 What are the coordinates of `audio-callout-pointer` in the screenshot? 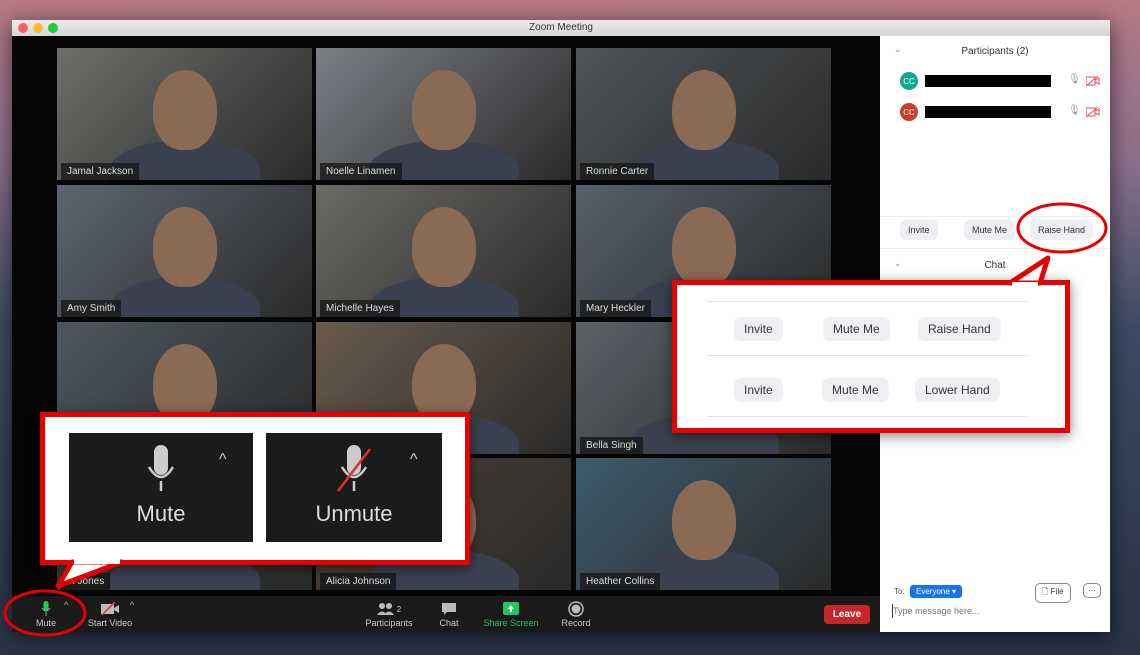 It's located at (90, 574).